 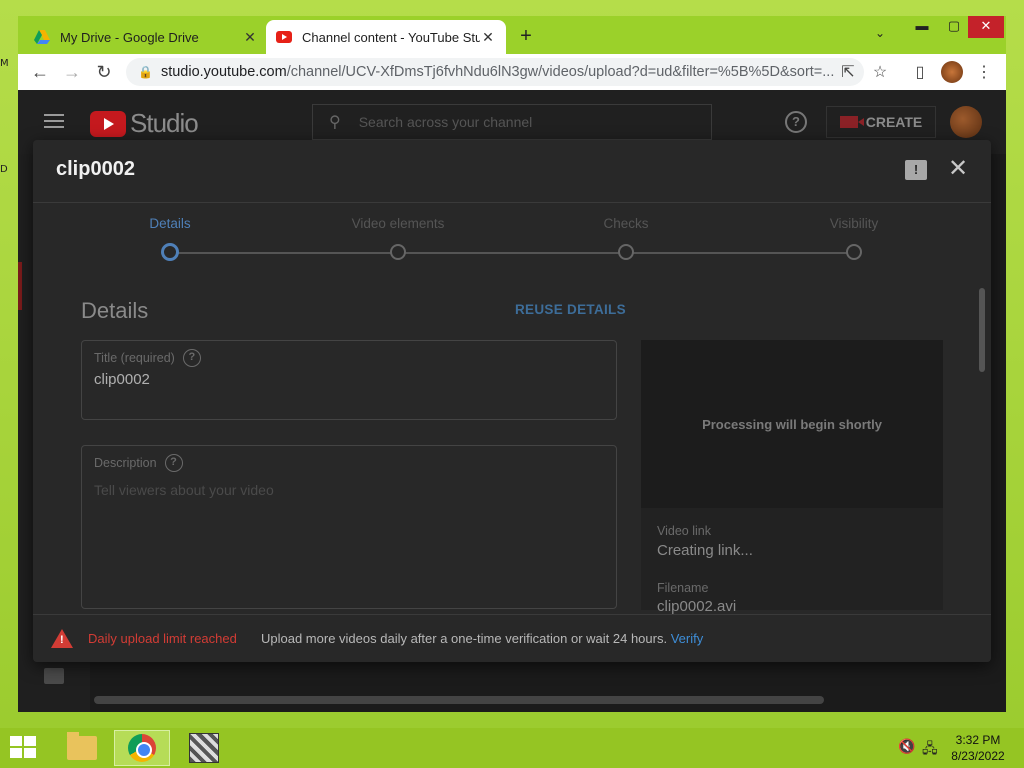 What do you see at coordinates (20, 286) in the screenshot?
I see `sidebar-active-indicator` at bounding box center [20, 286].